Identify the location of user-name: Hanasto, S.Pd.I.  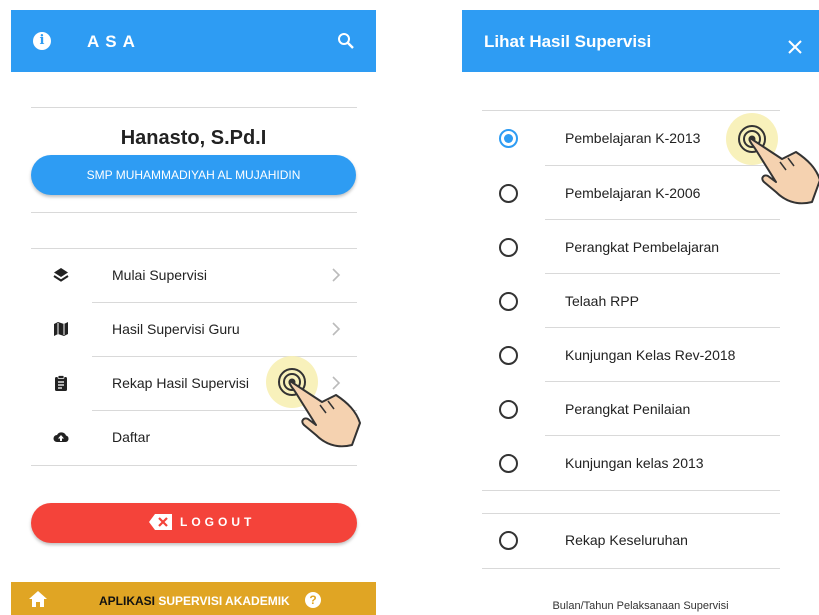
(193, 138).